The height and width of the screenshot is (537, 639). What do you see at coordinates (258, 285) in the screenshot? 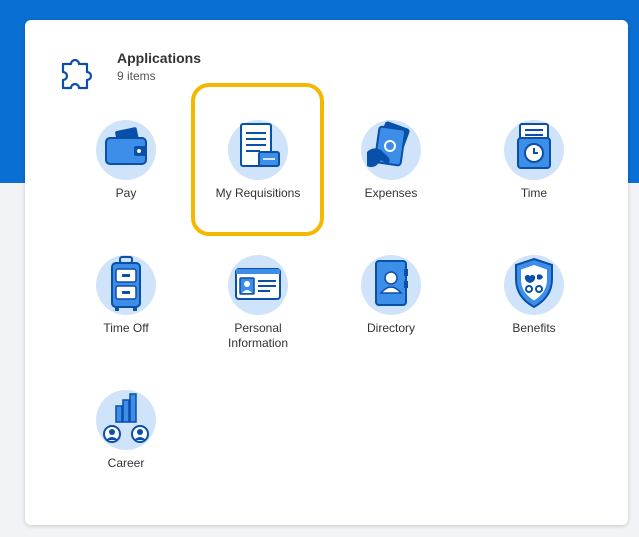
I see `id-card-icon` at bounding box center [258, 285].